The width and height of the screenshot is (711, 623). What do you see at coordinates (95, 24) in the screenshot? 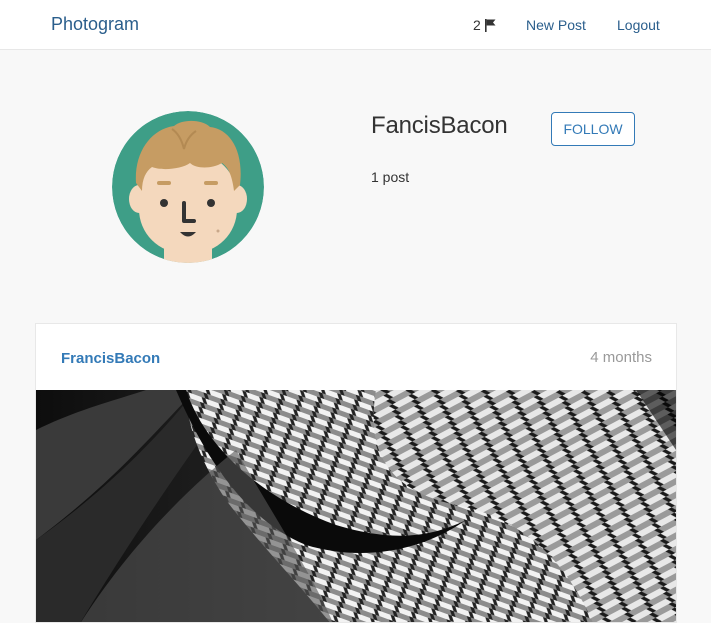
I see `brand-link: Photogram` at bounding box center [95, 24].